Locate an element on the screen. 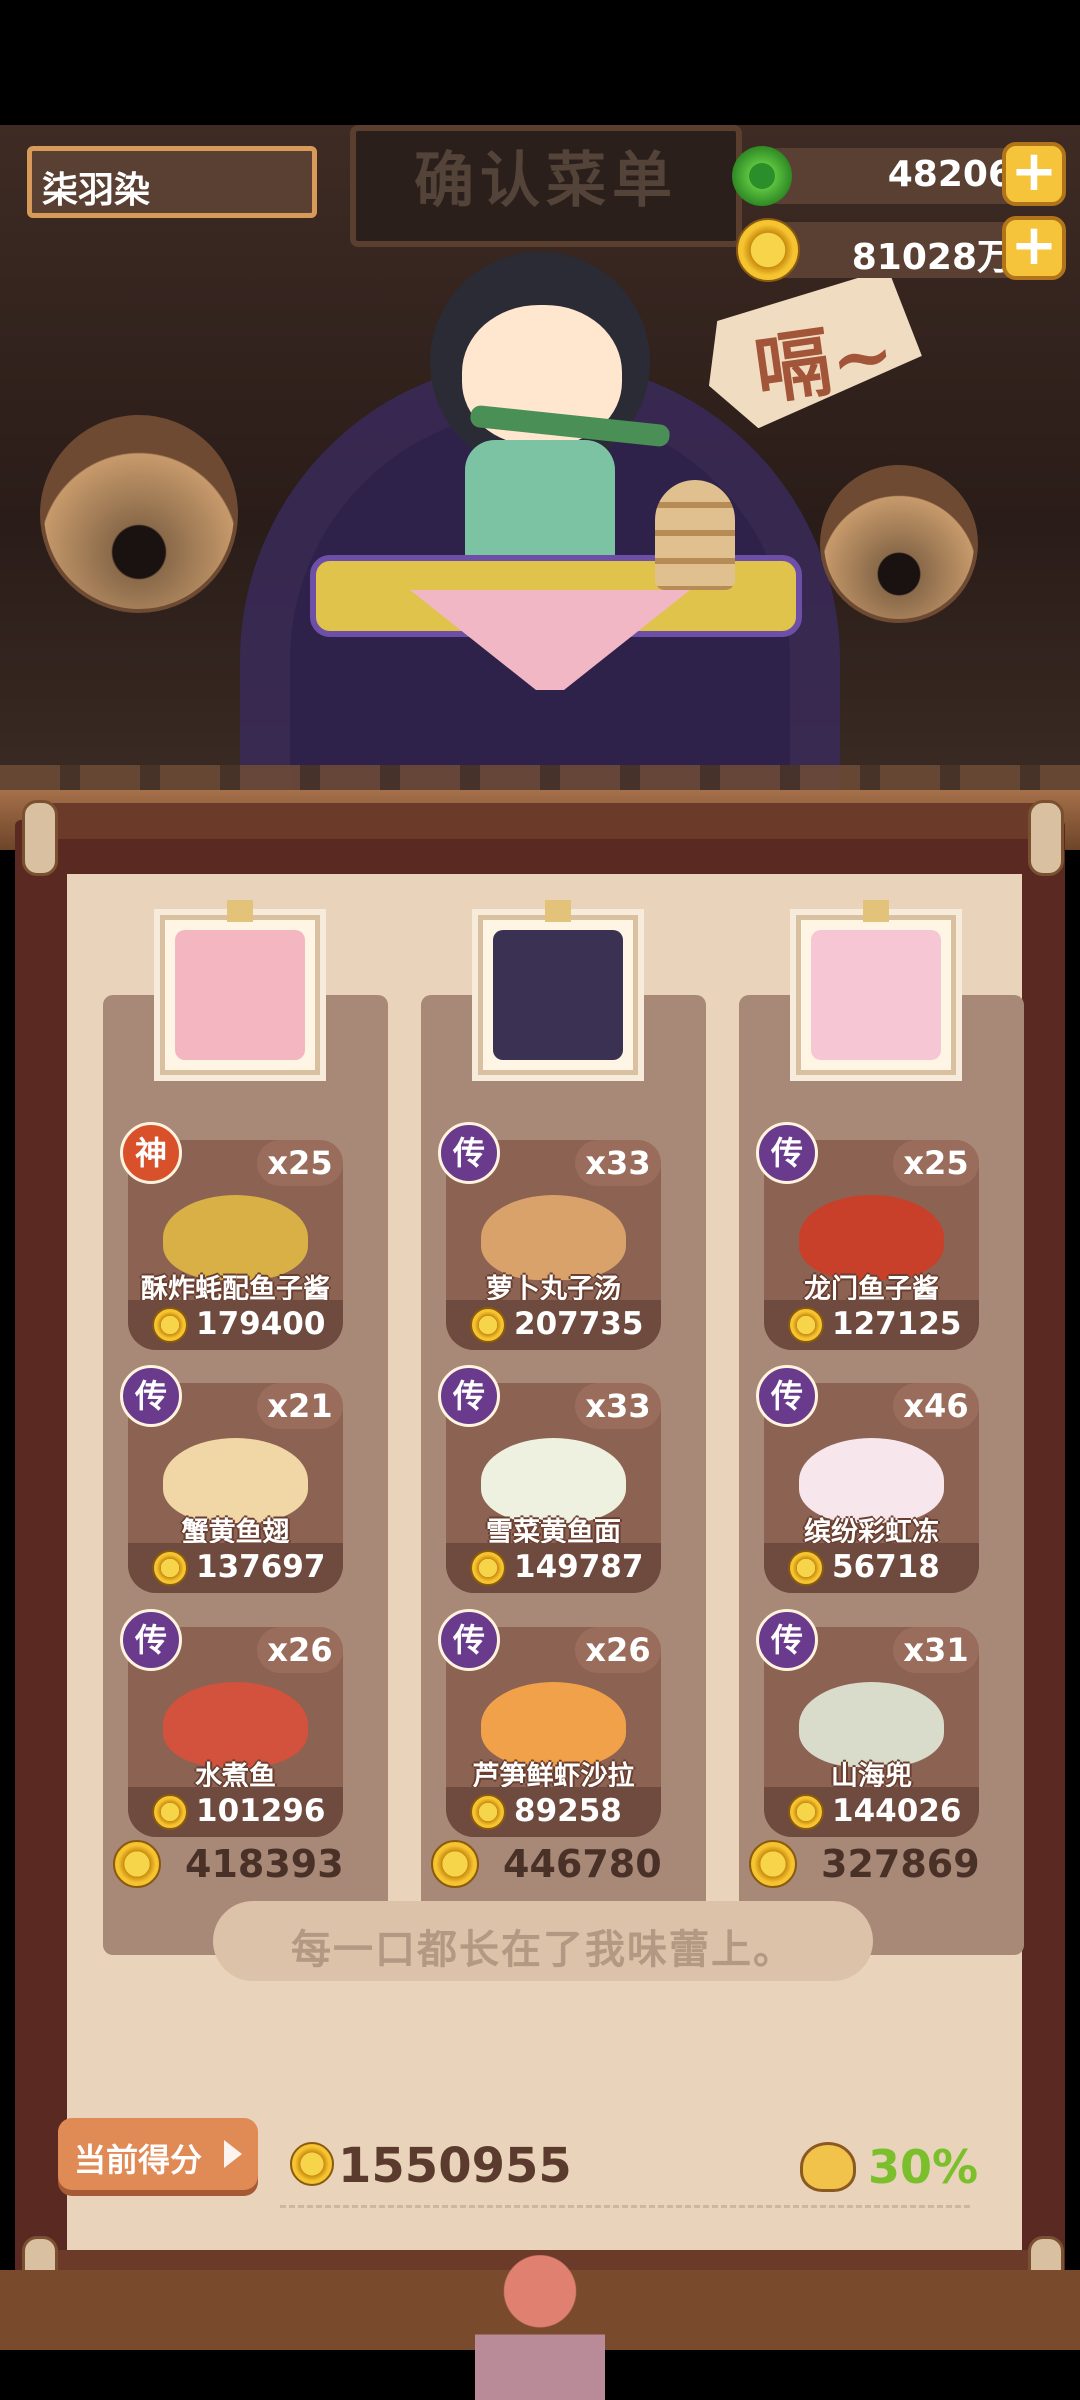 The width and height of the screenshot is (1080, 2400). total-score-value: 1550955 is located at coordinates (455, 2166).